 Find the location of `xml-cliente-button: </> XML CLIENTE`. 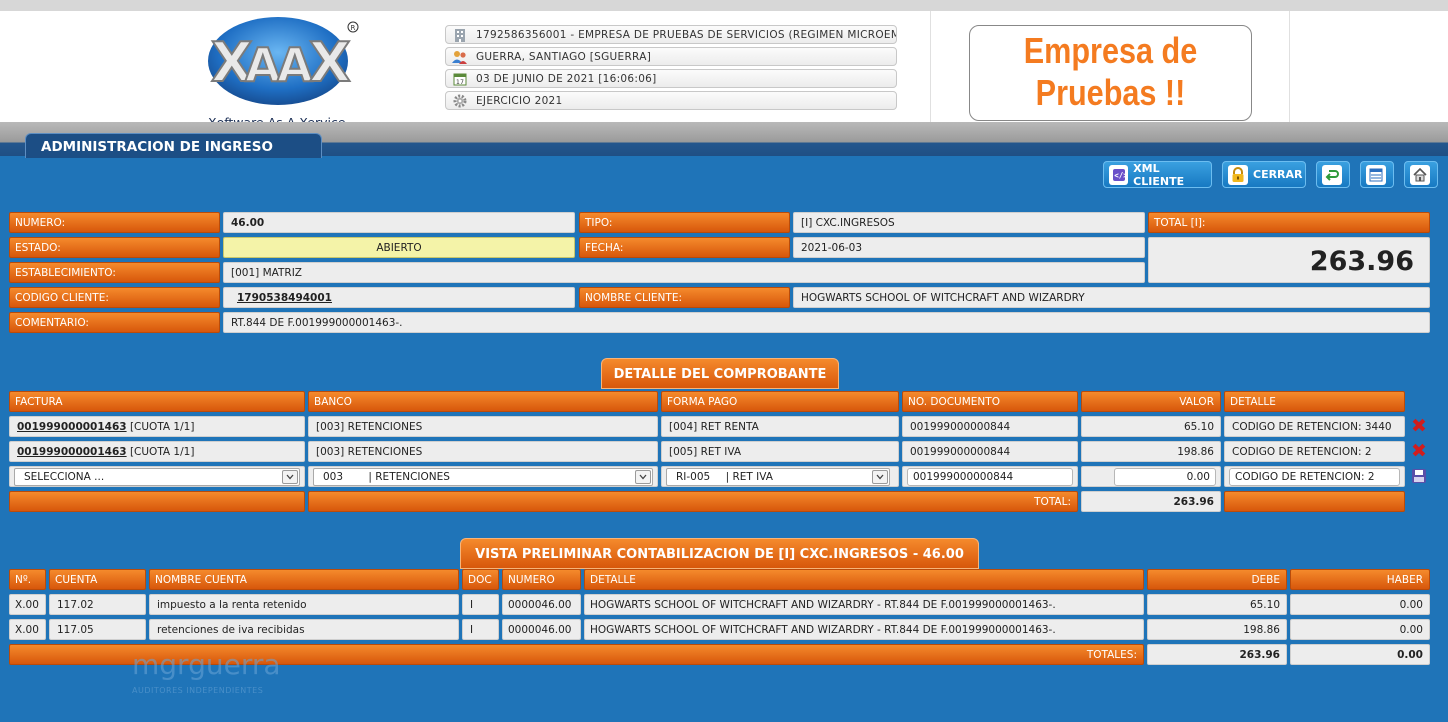

xml-cliente-button: </> XML CLIENTE is located at coordinates (1157, 174).